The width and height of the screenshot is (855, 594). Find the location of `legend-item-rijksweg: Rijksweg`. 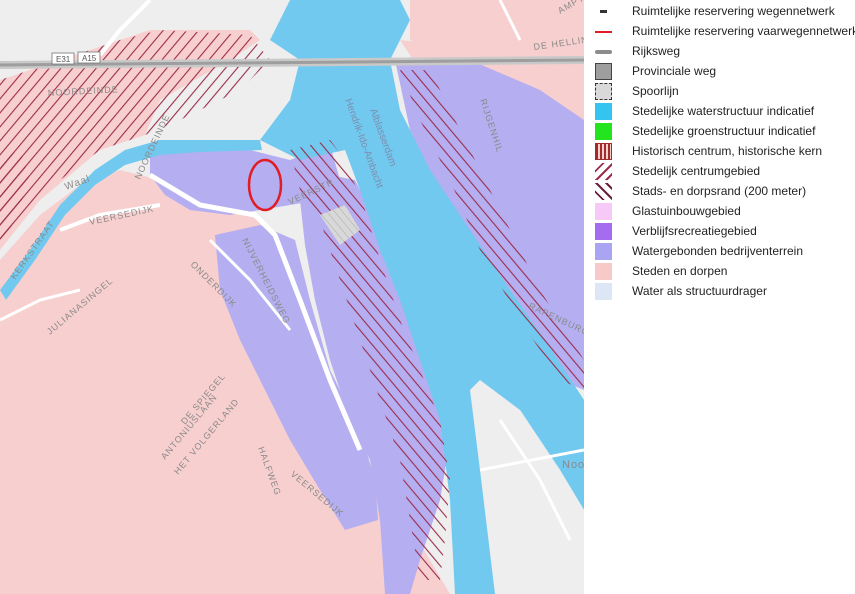

legend-item-rijksweg: Rijksweg is located at coordinates (719, 52).